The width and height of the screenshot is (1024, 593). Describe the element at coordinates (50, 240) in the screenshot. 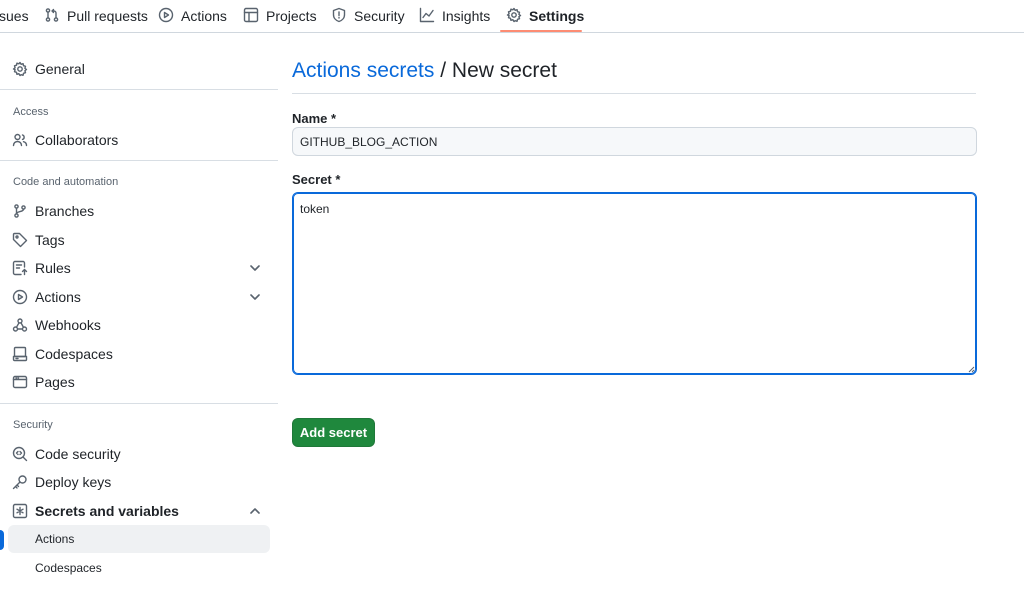

I see `sidebar-item-label: Tags` at that location.